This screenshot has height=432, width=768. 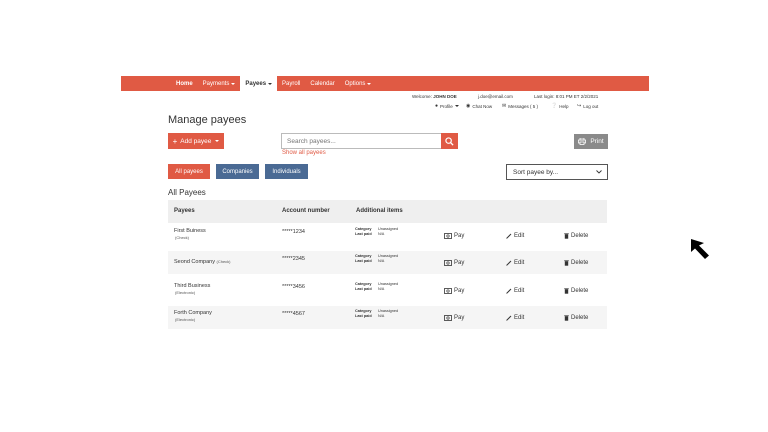 I want to click on search-box, so click(x=369, y=141).